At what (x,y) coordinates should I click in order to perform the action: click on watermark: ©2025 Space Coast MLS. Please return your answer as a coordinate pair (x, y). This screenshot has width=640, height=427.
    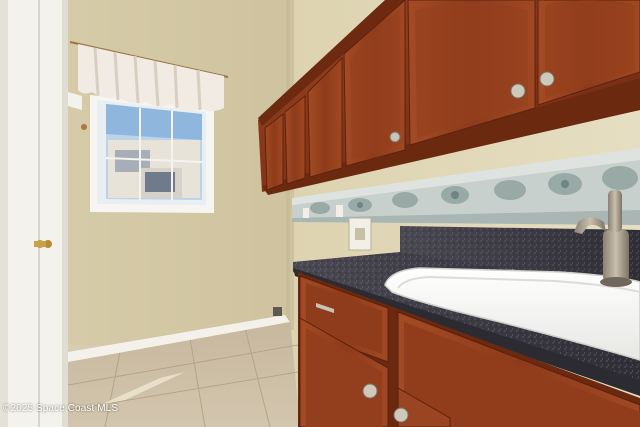
    Looking at the image, I should click on (61, 408).